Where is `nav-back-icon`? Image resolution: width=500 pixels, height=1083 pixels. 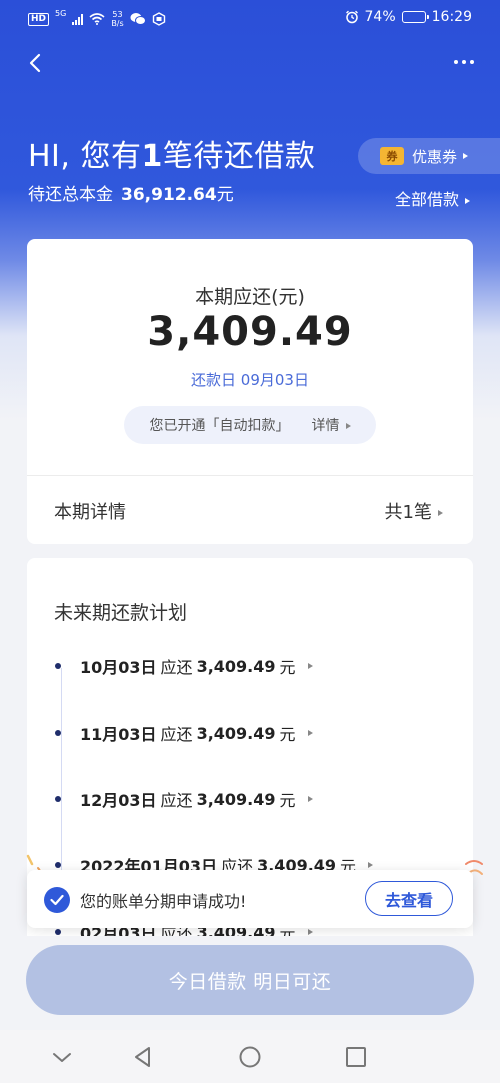
nav-back-icon is located at coordinates (143, 1057).